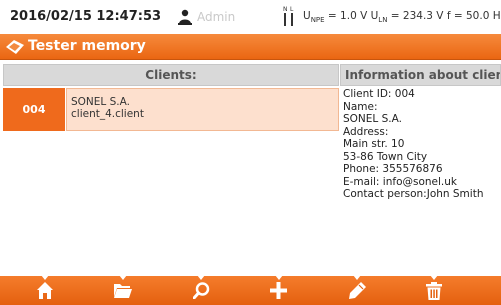 Image resolution: width=501 pixels, height=305 pixels. I want to click on search-button, so click(201, 290).